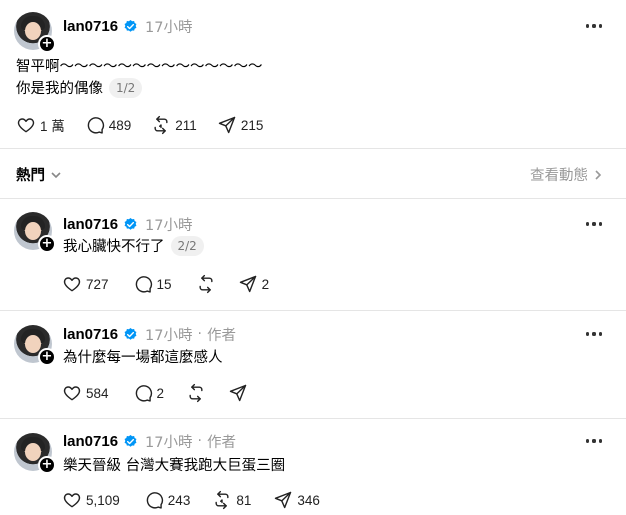 This screenshot has width=626, height=515. I want to click on like-count: 727, so click(97, 284).